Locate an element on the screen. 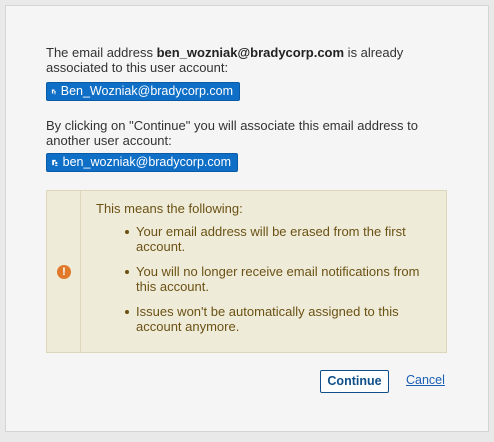  email-address-bold: ben_wozniak@bradycorp.com is located at coordinates (250, 52).